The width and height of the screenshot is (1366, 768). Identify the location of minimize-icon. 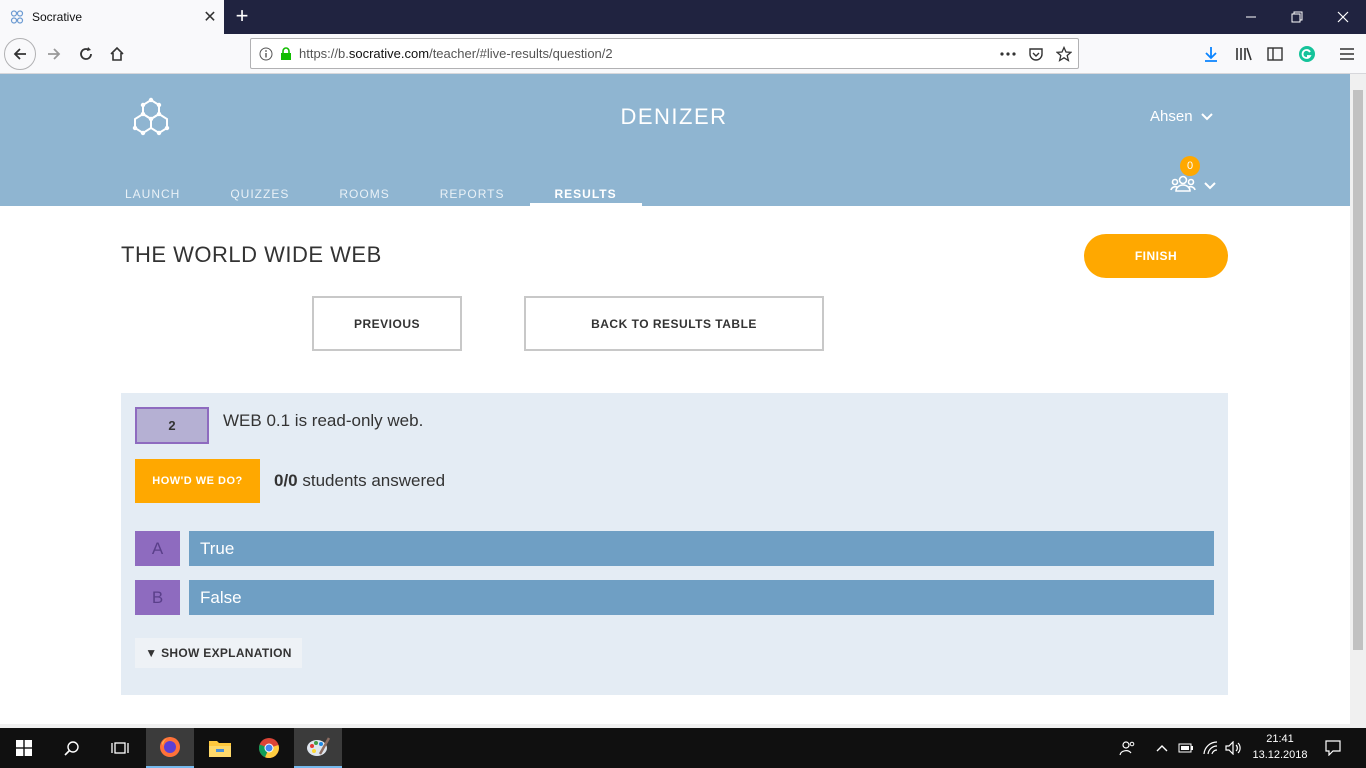
(1251, 17).